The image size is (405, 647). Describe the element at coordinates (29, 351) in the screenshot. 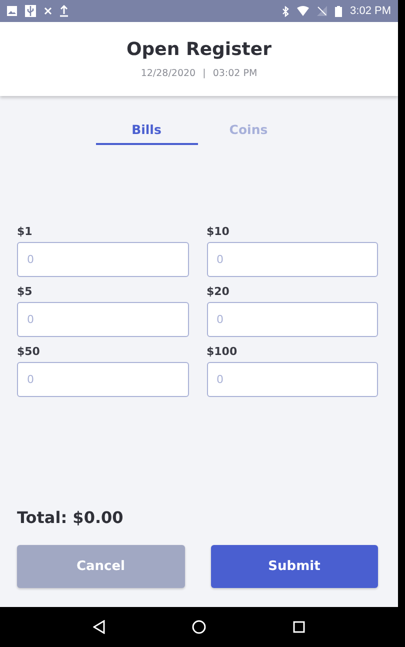

I see `field-label: $50` at that location.